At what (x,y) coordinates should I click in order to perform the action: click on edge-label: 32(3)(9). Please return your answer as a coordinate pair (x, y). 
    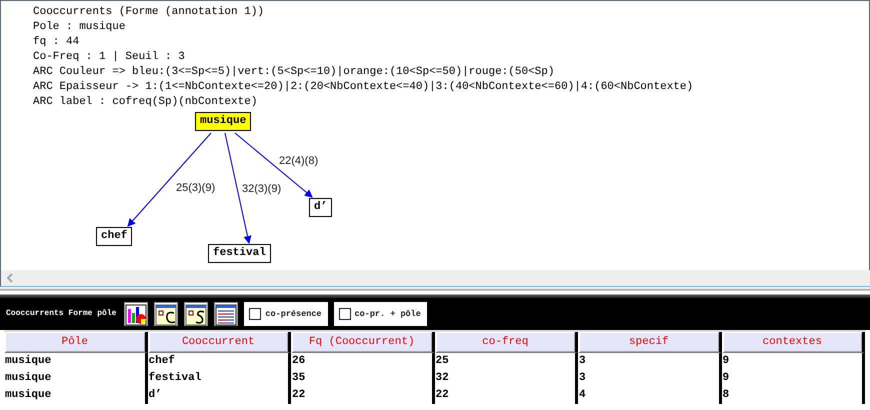
    Looking at the image, I should click on (262, 189).